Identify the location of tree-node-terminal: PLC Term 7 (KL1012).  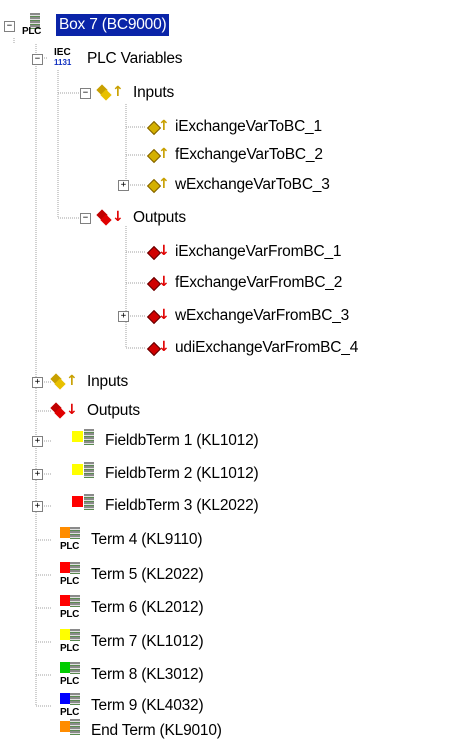
(129, 642).